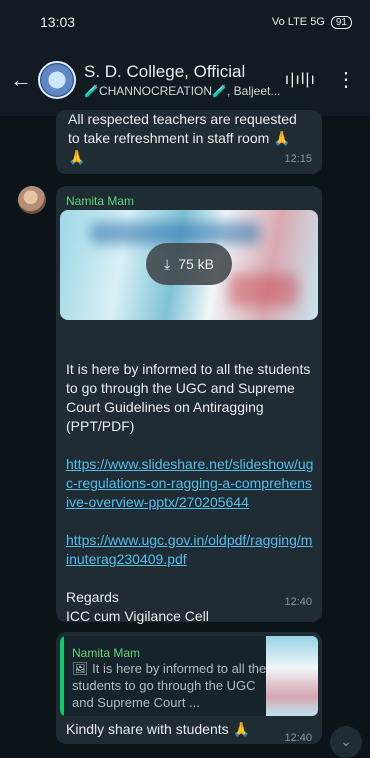 The image size is (370, 758). I want to click on chat-title: S. D. College, Official, so click(165, 71).